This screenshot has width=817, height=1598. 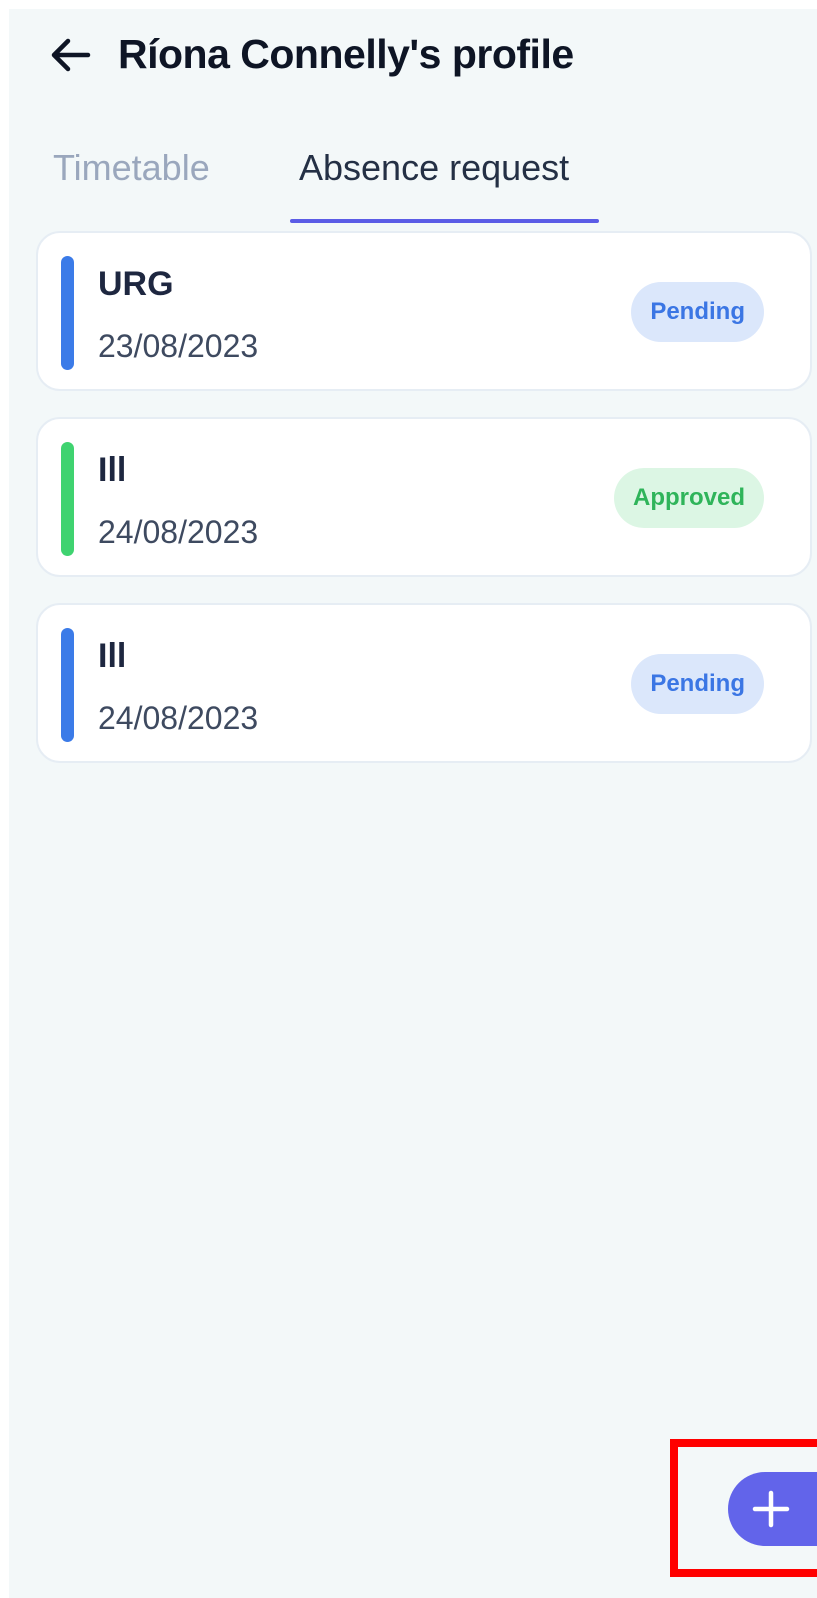 What do you see at coordinates (131, 168) in the screenshot?
I see `tab-timetable: Timetable` at bounding box center [131, 168].